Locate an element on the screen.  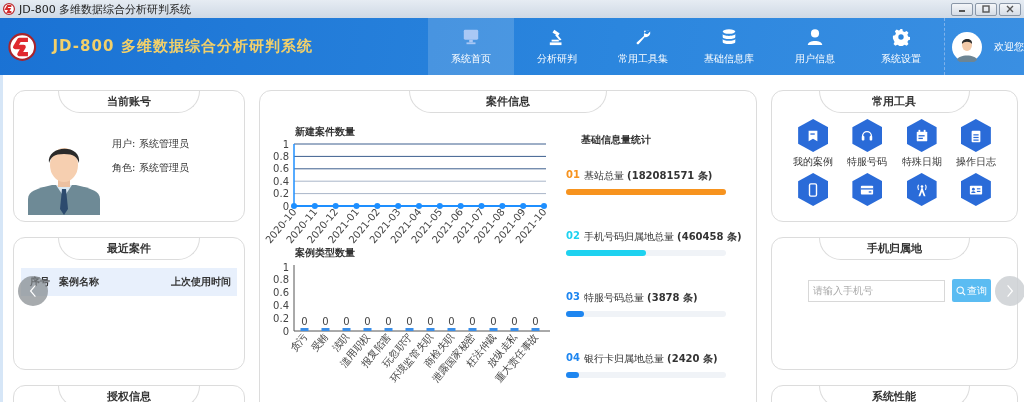
previous-button is located at coordinates (33, 291).